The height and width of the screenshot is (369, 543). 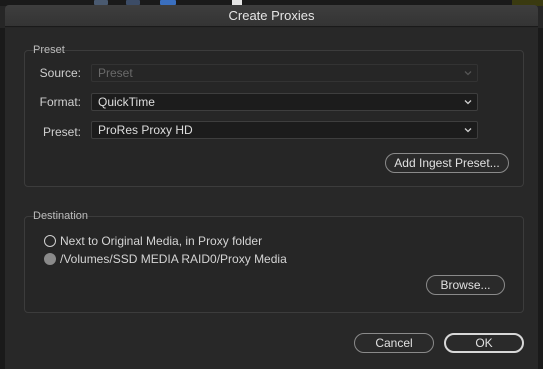 I want to click on ok-button: OK, so click(x=484, y=343).